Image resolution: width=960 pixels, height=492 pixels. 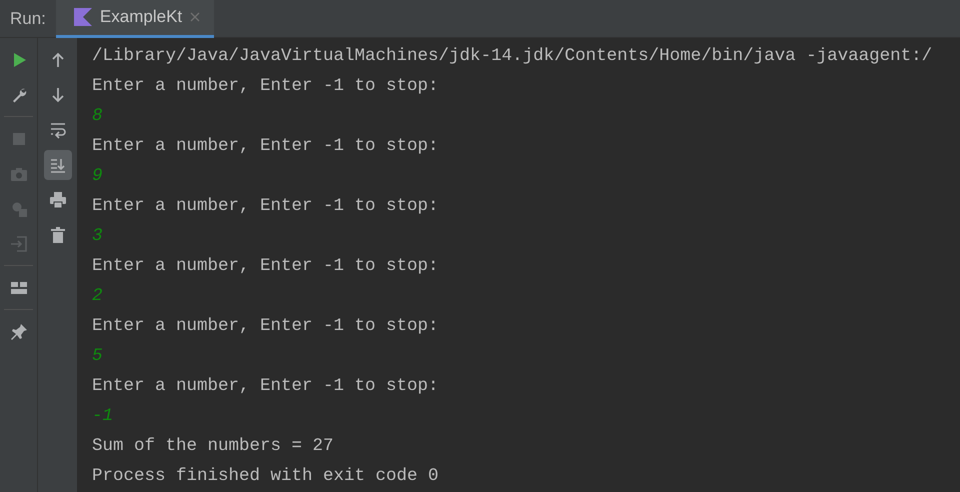 What do you see at coordinates (97, 116) in the screenshot?
I see `input-text: 8` at bounding box center [97, 116].